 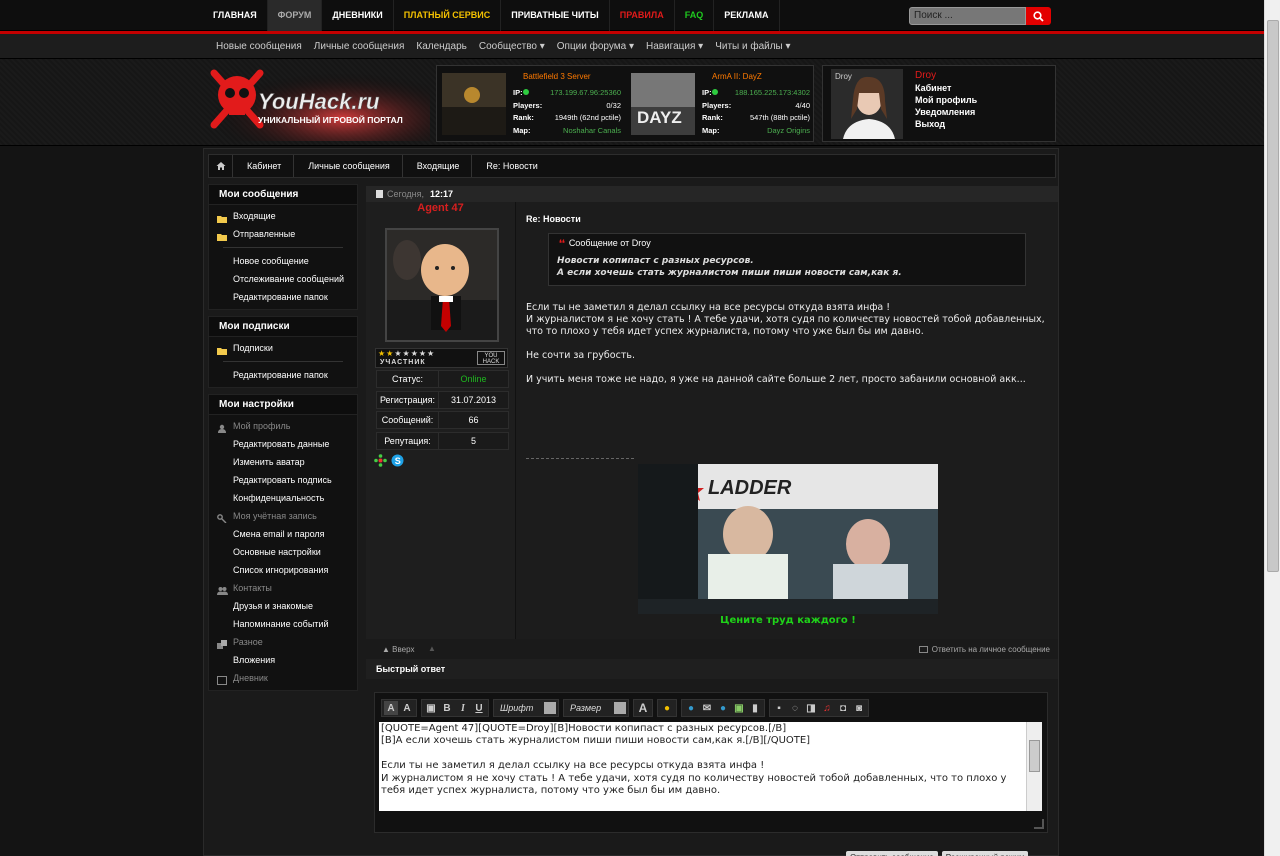 I want to click on paste-icon: ▣, so click(x=431, y=708).